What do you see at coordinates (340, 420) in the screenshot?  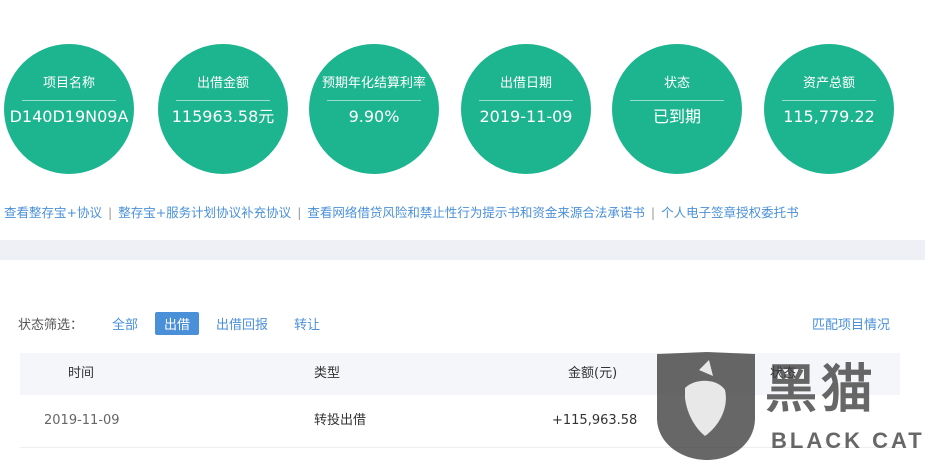 I see `row-type: 转投出借` at bounding box center [340, 420].